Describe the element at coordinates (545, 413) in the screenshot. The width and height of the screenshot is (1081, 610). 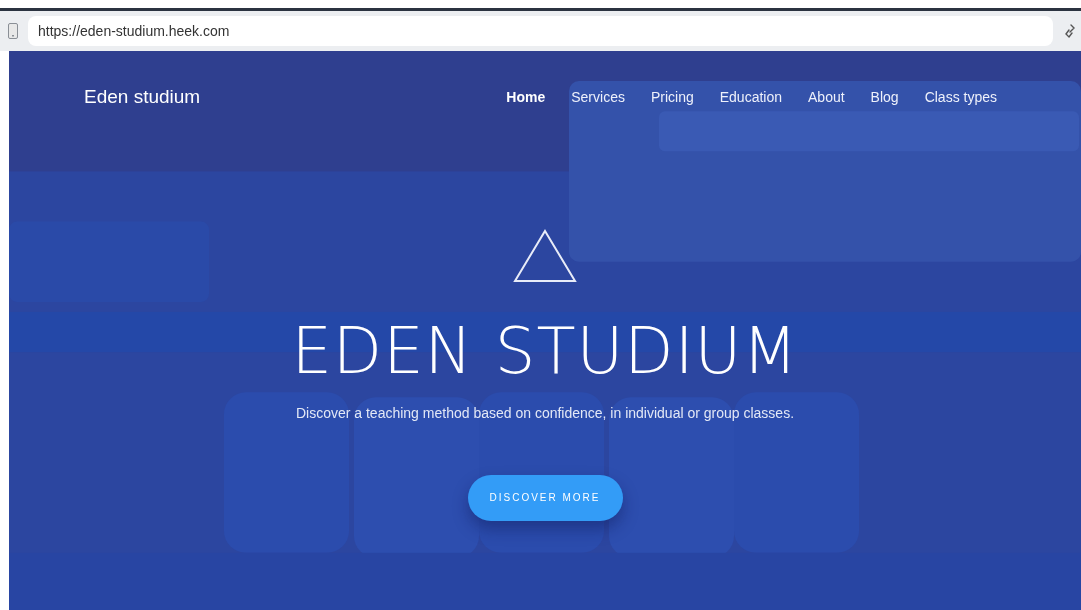
I see `hero-subtitle: Discover a teaching method based on confidence, in individual or group classes.` at that location.